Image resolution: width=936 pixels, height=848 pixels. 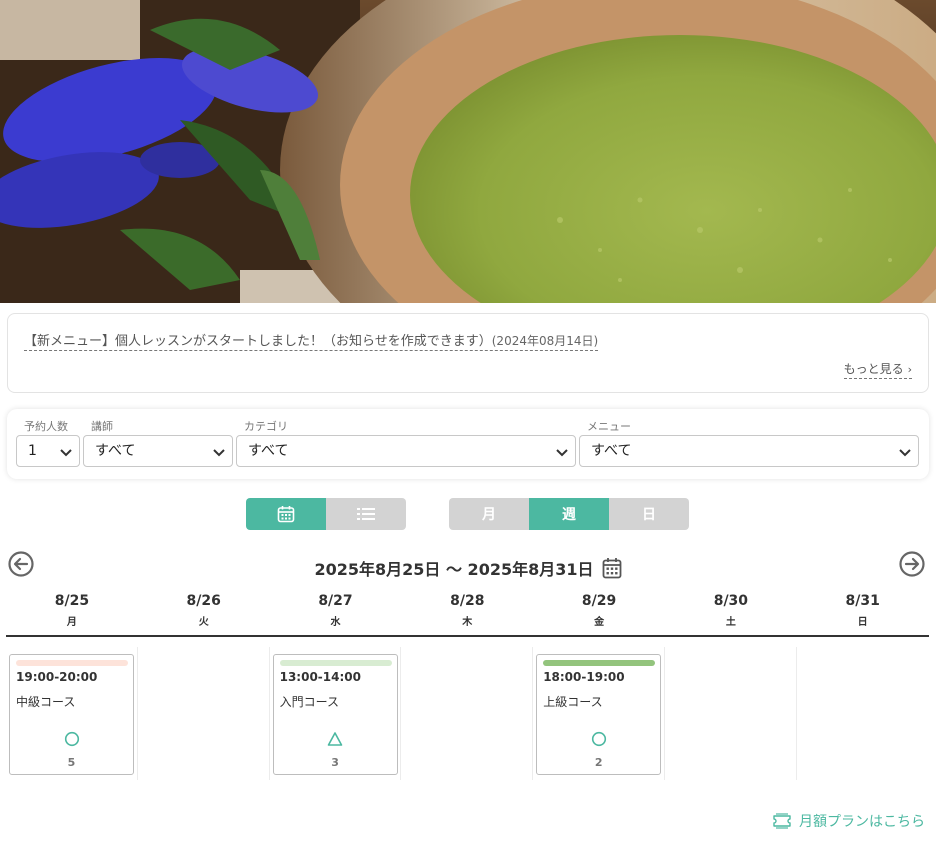 What do you see at coordinates (731, 601) in the screenshot?
I see `day-date: 8/30` at bounding box center [731, 601].